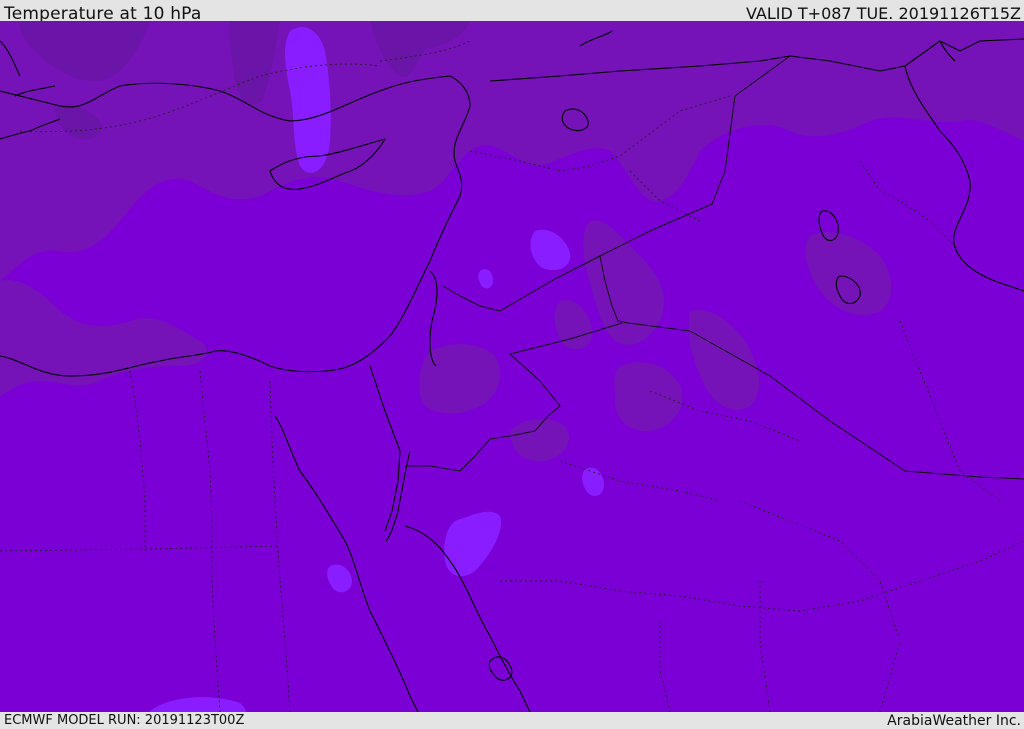 This screenshot has width=1024, height=729. Describe the element at coordinates (954, 721) in the screenshot. I see `credit-label: ArabiaWeather Inc.` at that location.